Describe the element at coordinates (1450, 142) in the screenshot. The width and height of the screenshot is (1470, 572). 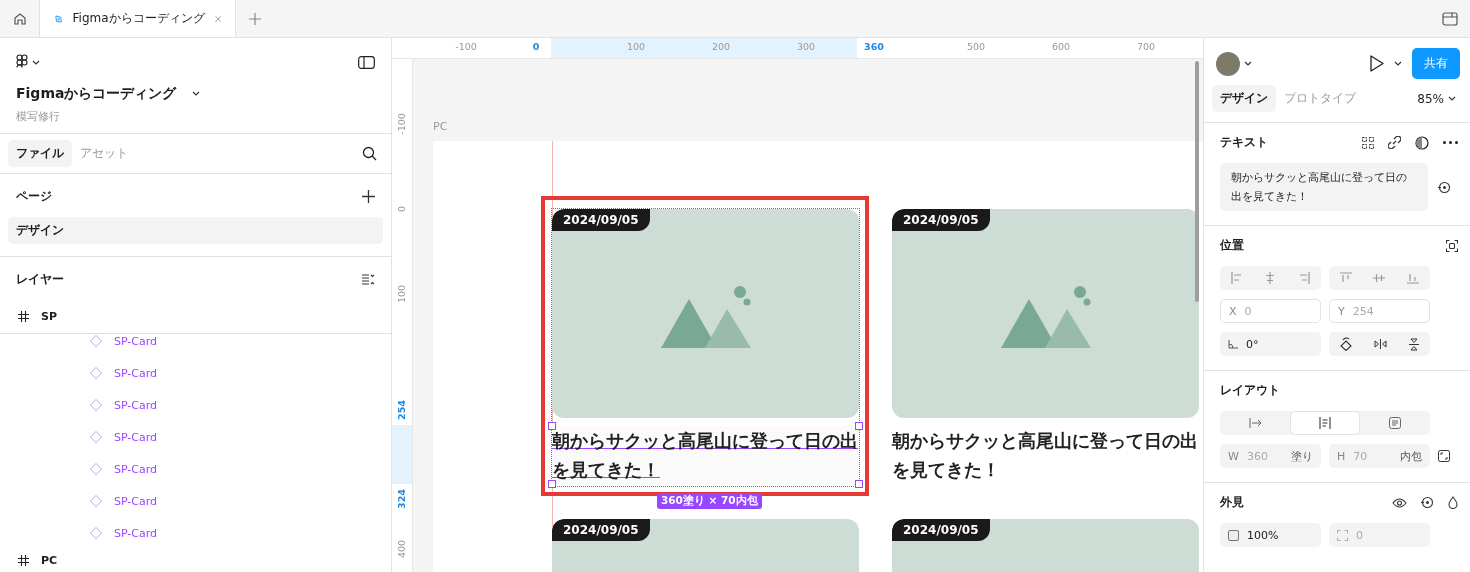
I see `more-icon` at that location.